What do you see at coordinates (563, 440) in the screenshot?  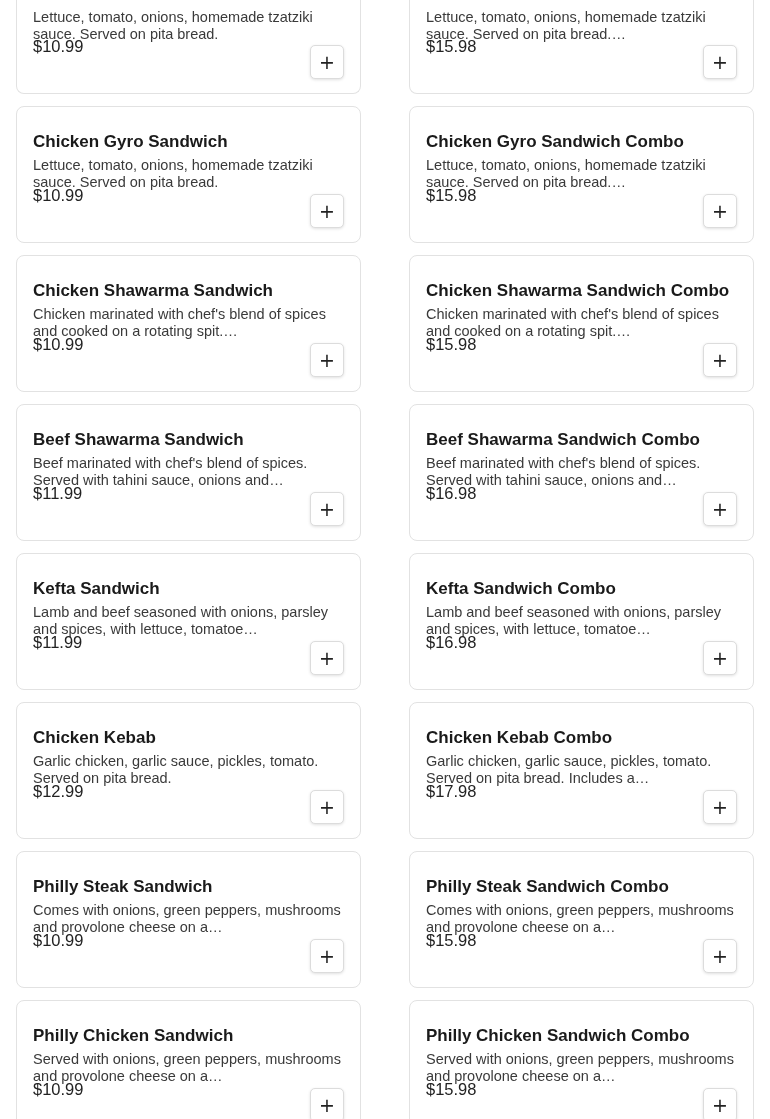 I see `item-title: Beef Shawarma Sandwich Combo` at bounding box center [563, 440].